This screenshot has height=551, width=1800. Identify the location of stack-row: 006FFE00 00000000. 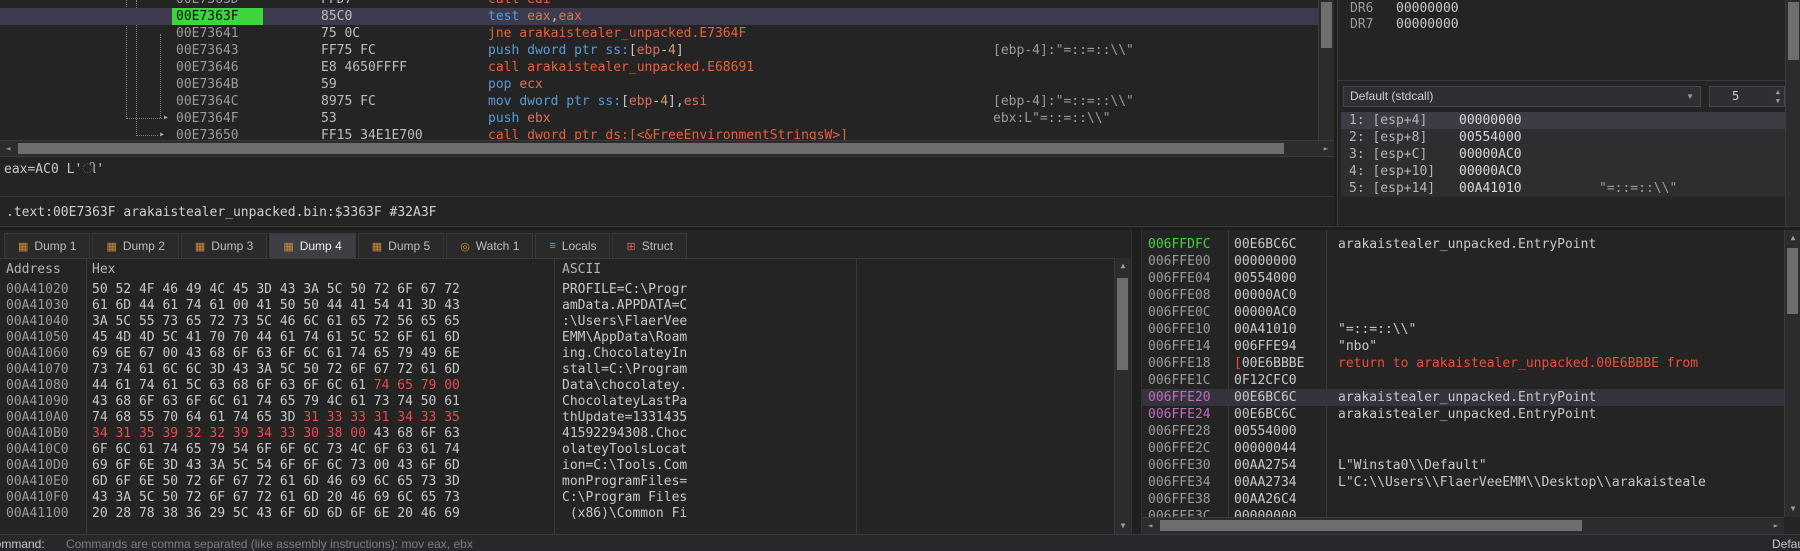
(1471, 261).